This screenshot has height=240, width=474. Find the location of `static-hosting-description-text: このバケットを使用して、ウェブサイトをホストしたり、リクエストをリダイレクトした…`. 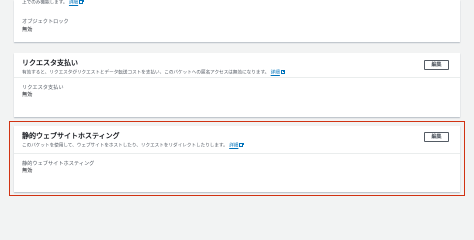

static-hosting-description-text: このバケットを使用して、ウェブサイトをホストしたり、リクエストをリダイレクトした… is located at coordinates (125, 146).